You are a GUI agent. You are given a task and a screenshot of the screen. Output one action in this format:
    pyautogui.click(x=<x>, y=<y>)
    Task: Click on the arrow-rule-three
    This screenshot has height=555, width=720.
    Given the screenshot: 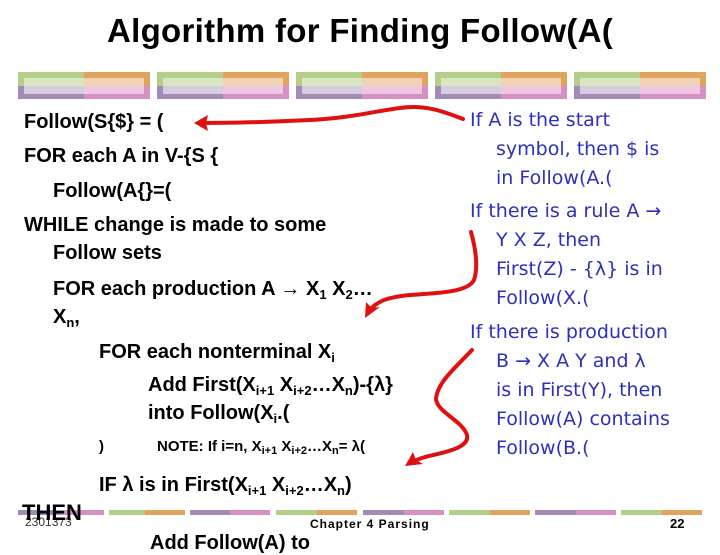 What is the action you would take?
    pyautogui.click(x=441, y=406)
    